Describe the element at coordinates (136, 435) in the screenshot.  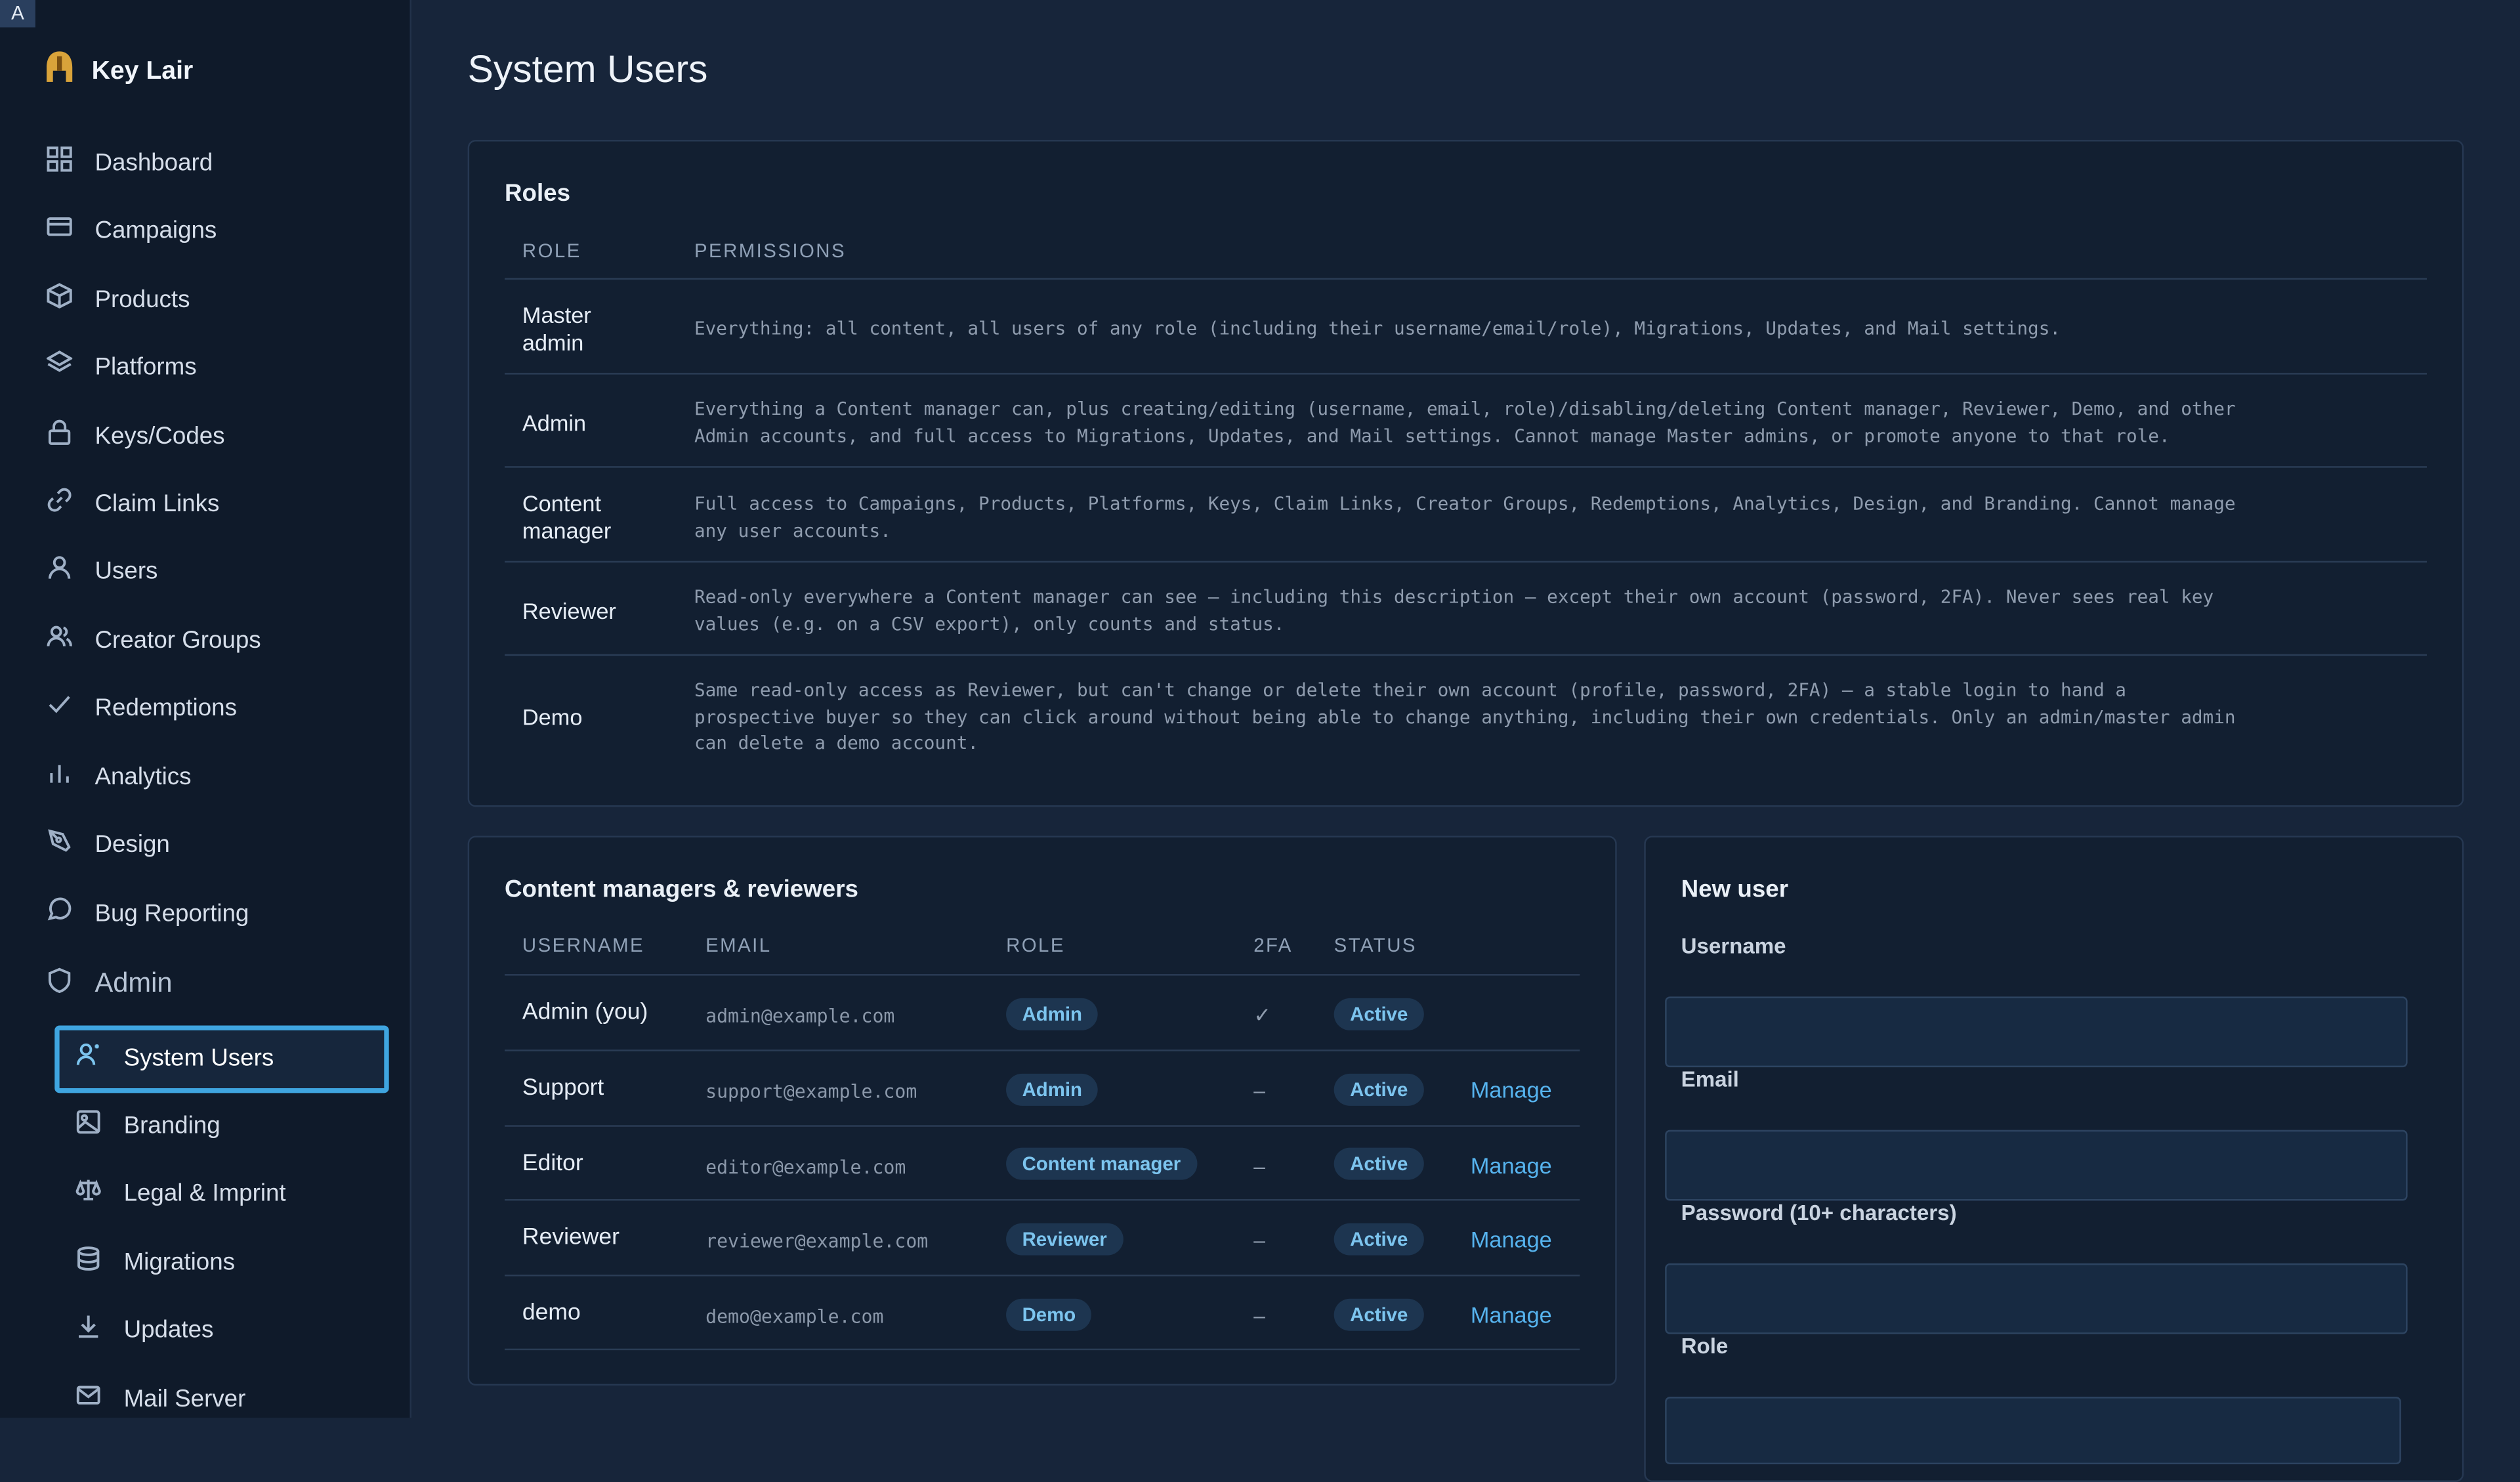
I see `sidebar-item-keys-codes: Keys/Codes` at that location.